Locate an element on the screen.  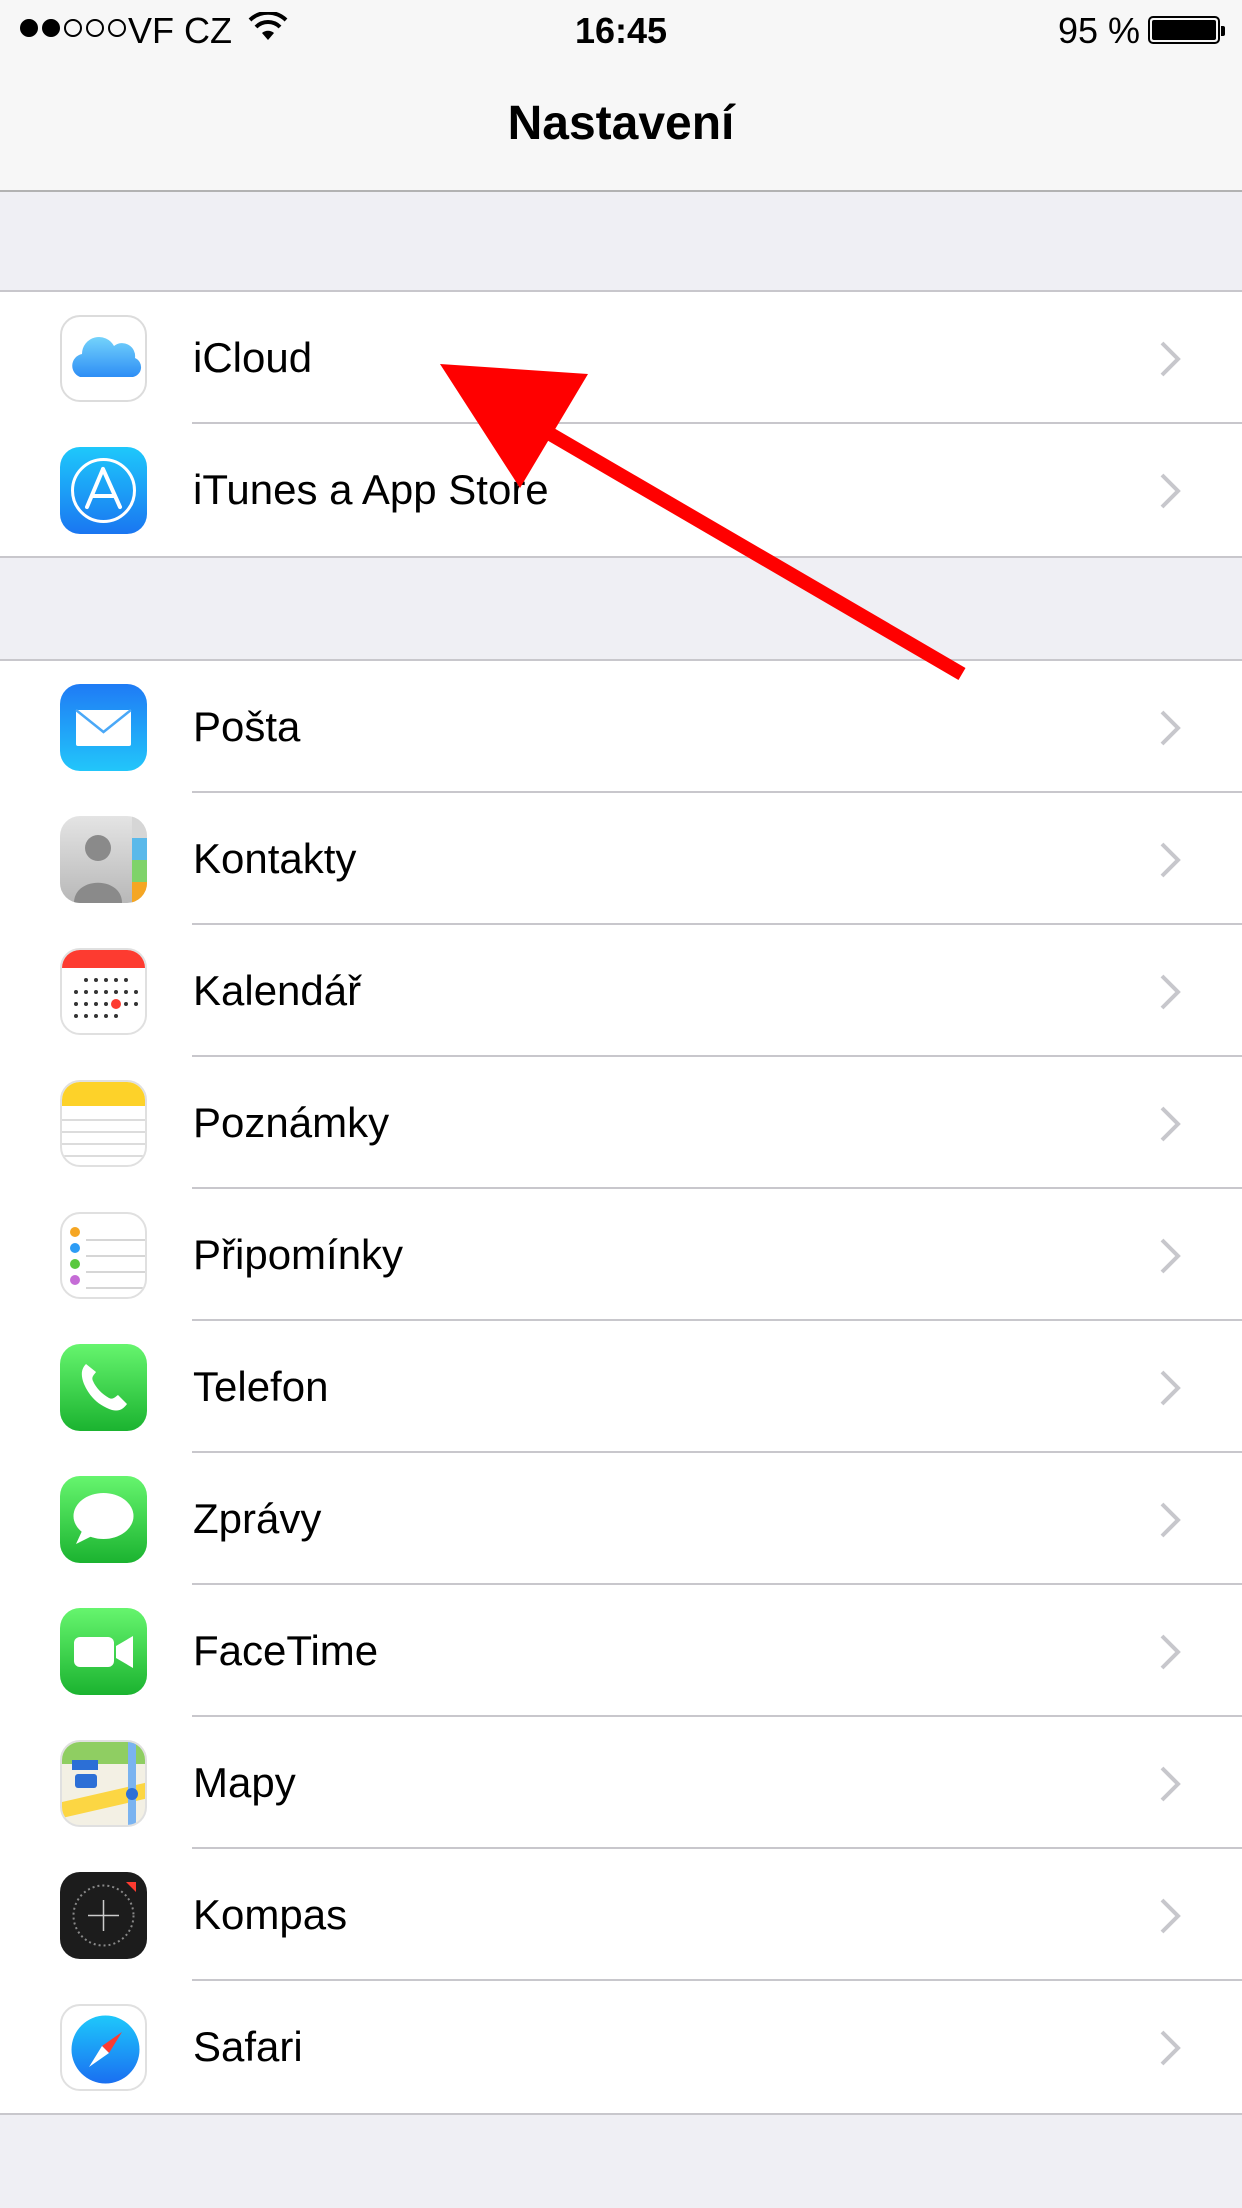
settings-row-reminders: Připomínky is located at coordinates (621, 1255).